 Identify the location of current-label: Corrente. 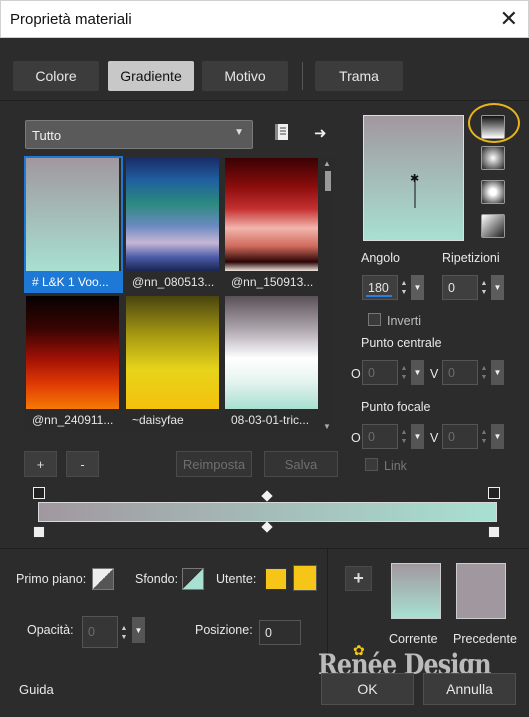
(413, 639).